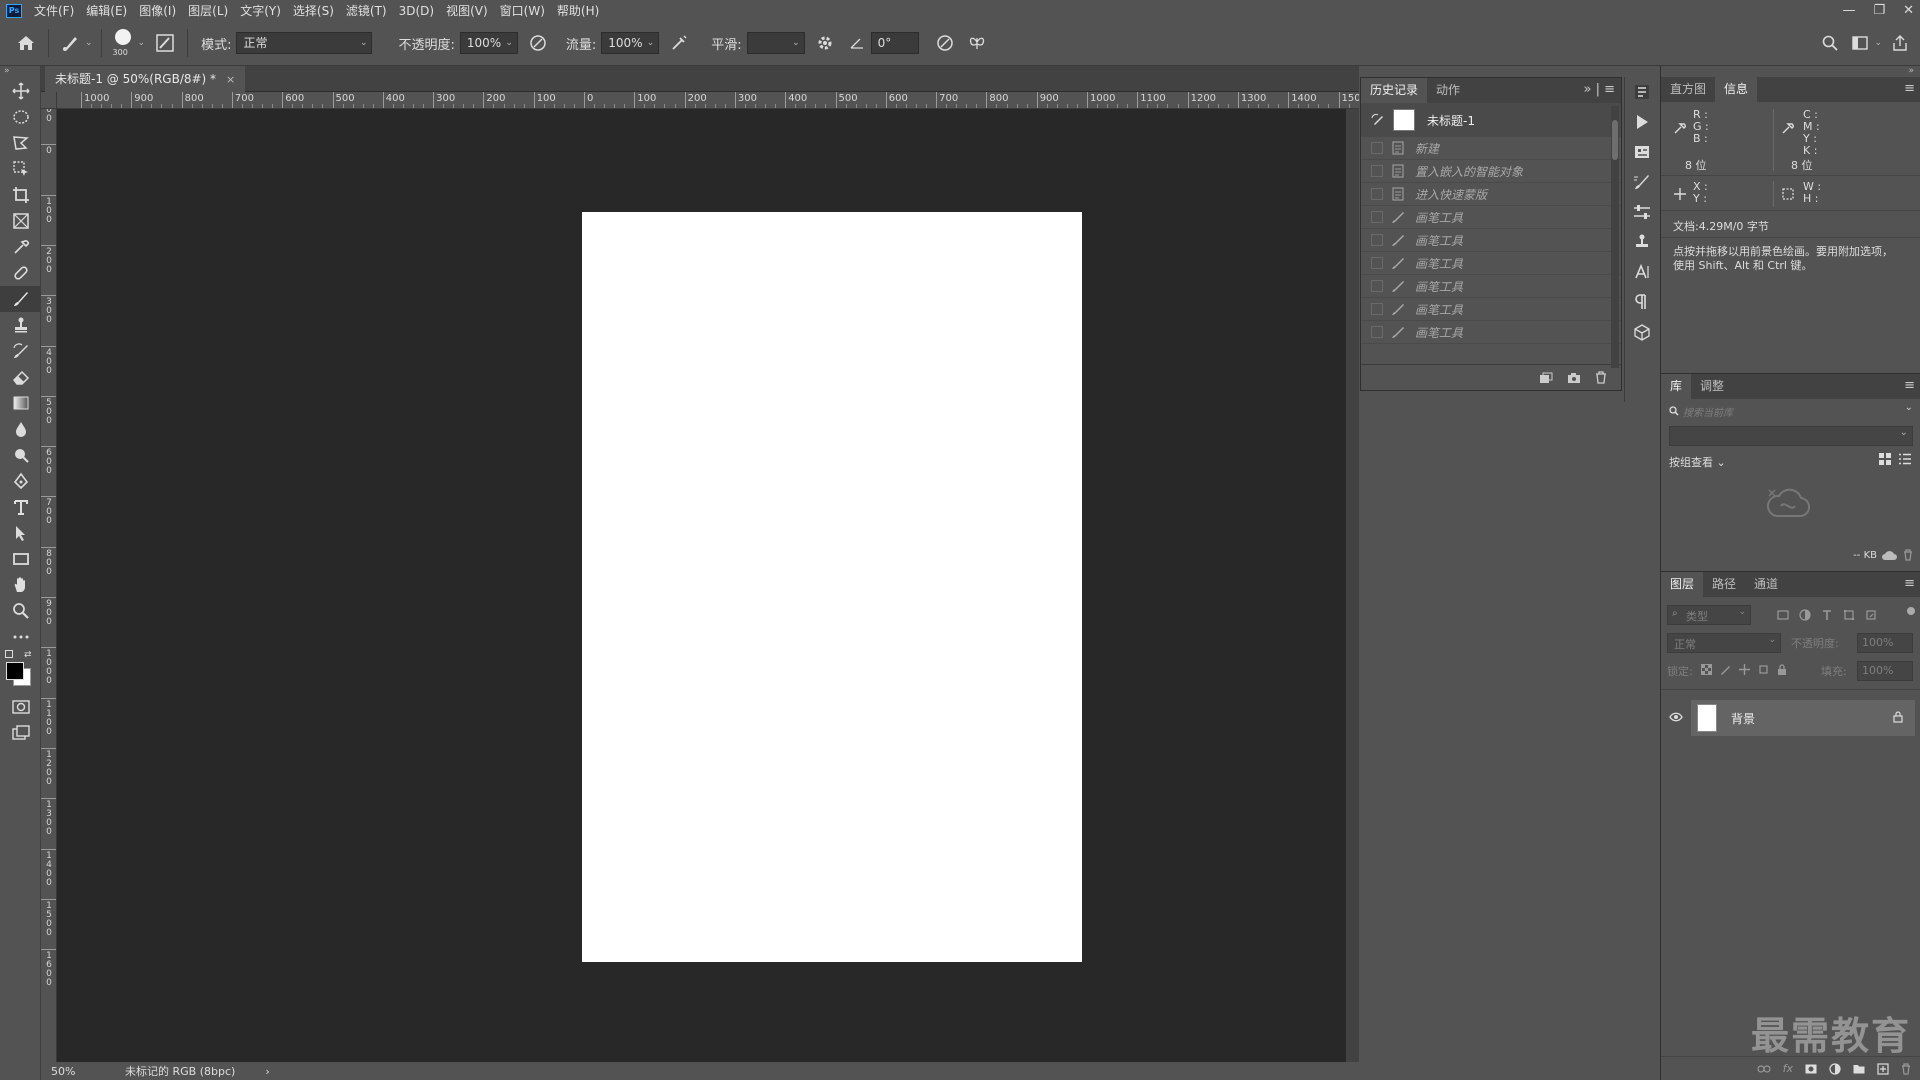 The height and width of the screenshot is (1080, 1920). Describe the element at coordinates (20, 143) in the screenshot. I see `lasso-tool-icon` at that location.